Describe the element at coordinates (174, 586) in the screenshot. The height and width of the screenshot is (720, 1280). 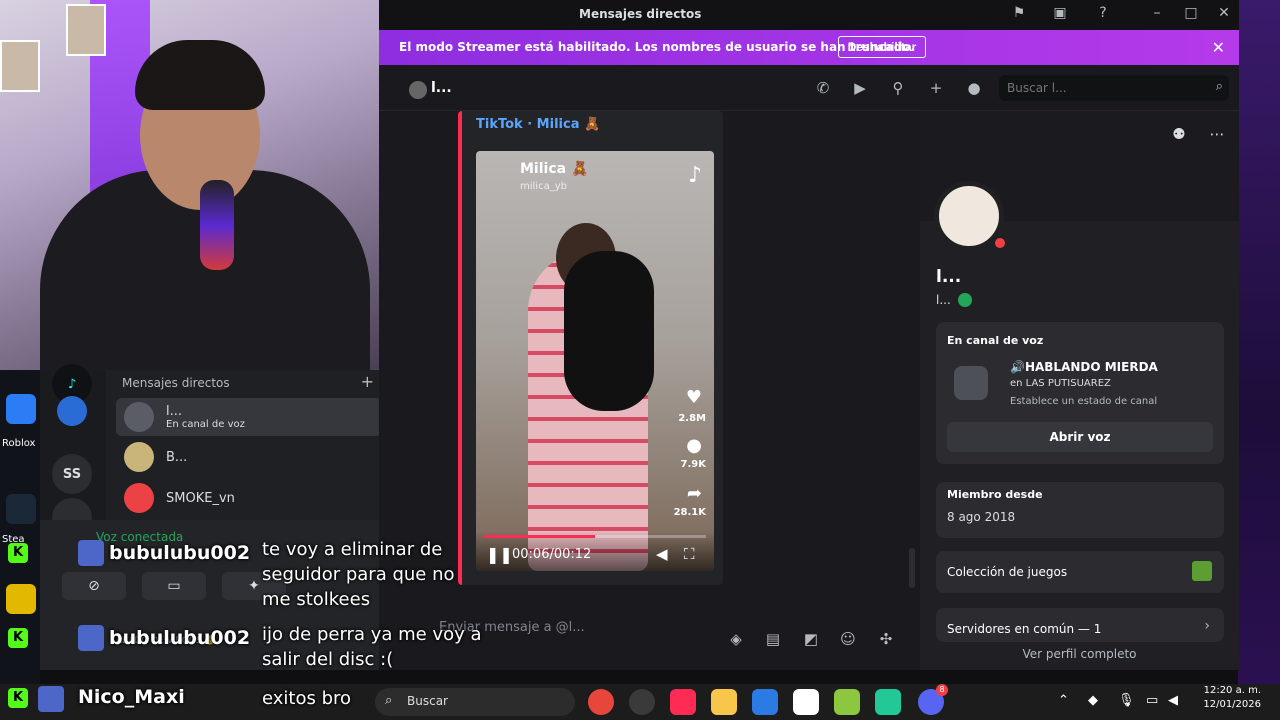
I see `screen-share-button: ▭` at that location.